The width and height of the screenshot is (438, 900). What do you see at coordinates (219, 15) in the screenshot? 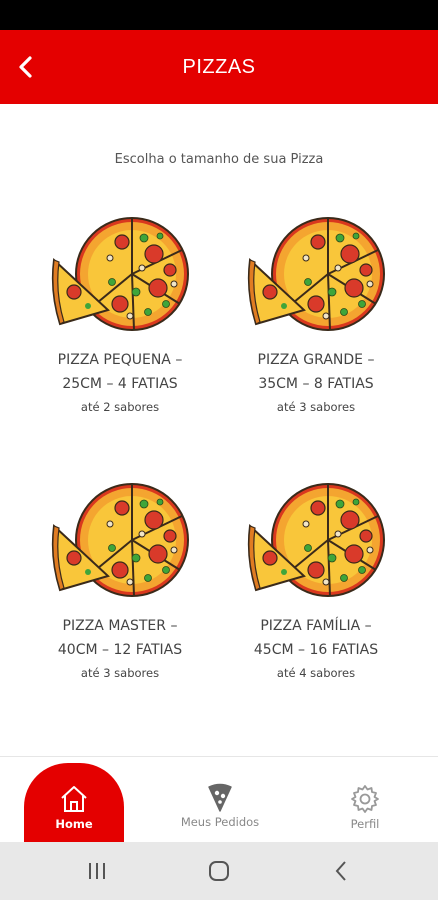
I see `status-bar` at bounding box center [219, 15].